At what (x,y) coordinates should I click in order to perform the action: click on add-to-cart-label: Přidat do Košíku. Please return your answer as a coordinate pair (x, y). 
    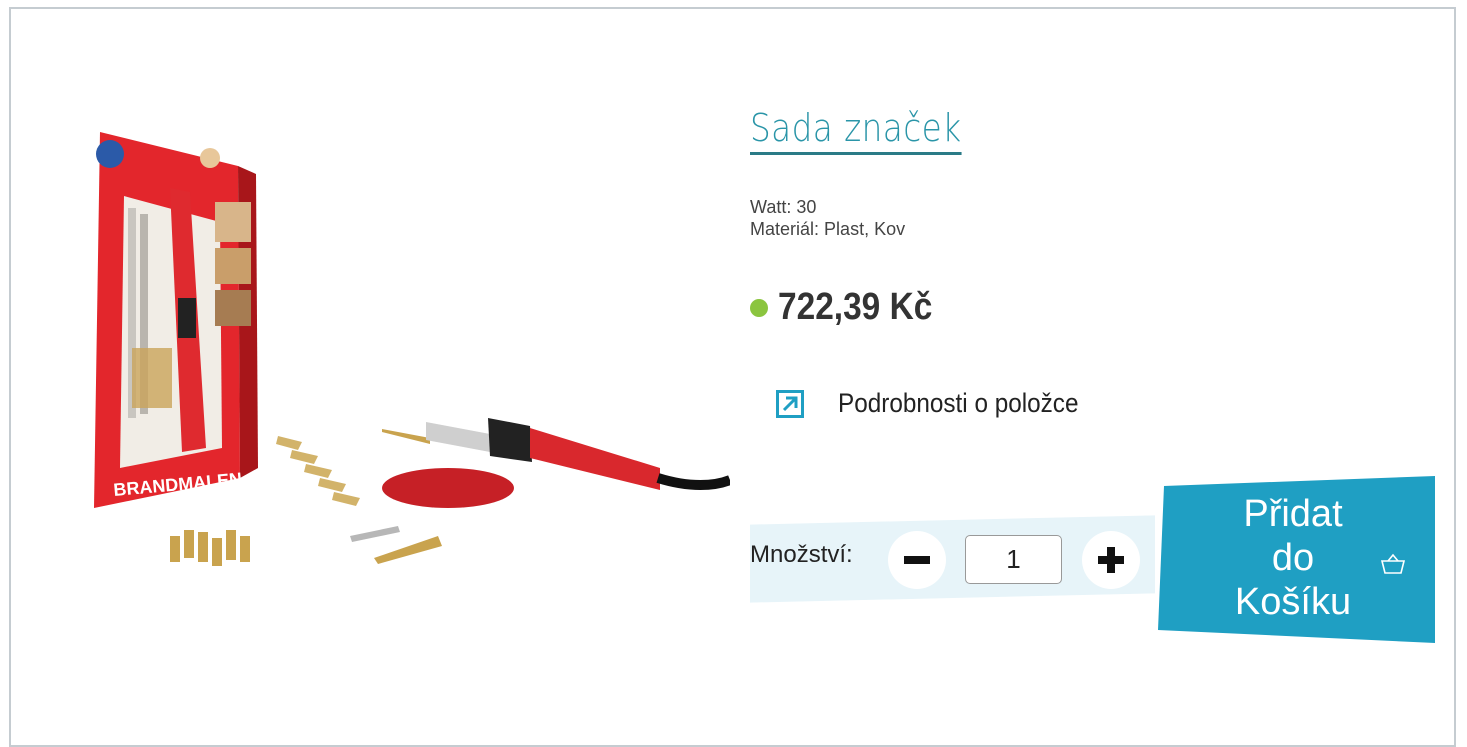
    Looking at the image, I should click on (1293, 558).